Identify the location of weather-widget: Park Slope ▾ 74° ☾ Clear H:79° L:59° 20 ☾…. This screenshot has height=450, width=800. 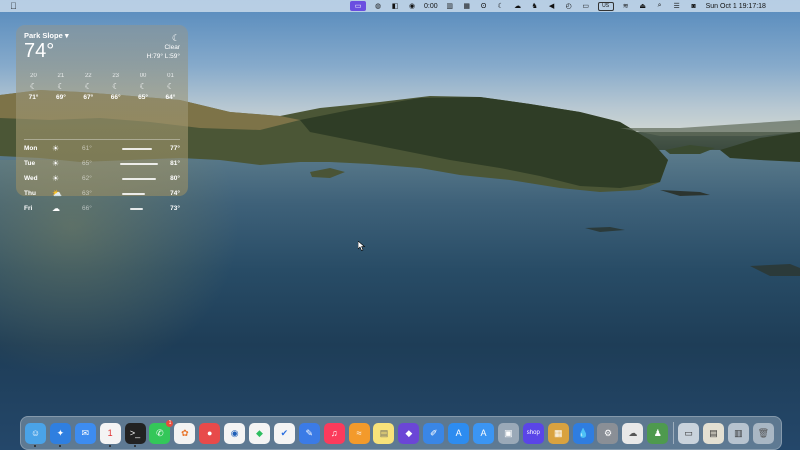
(102, 119).